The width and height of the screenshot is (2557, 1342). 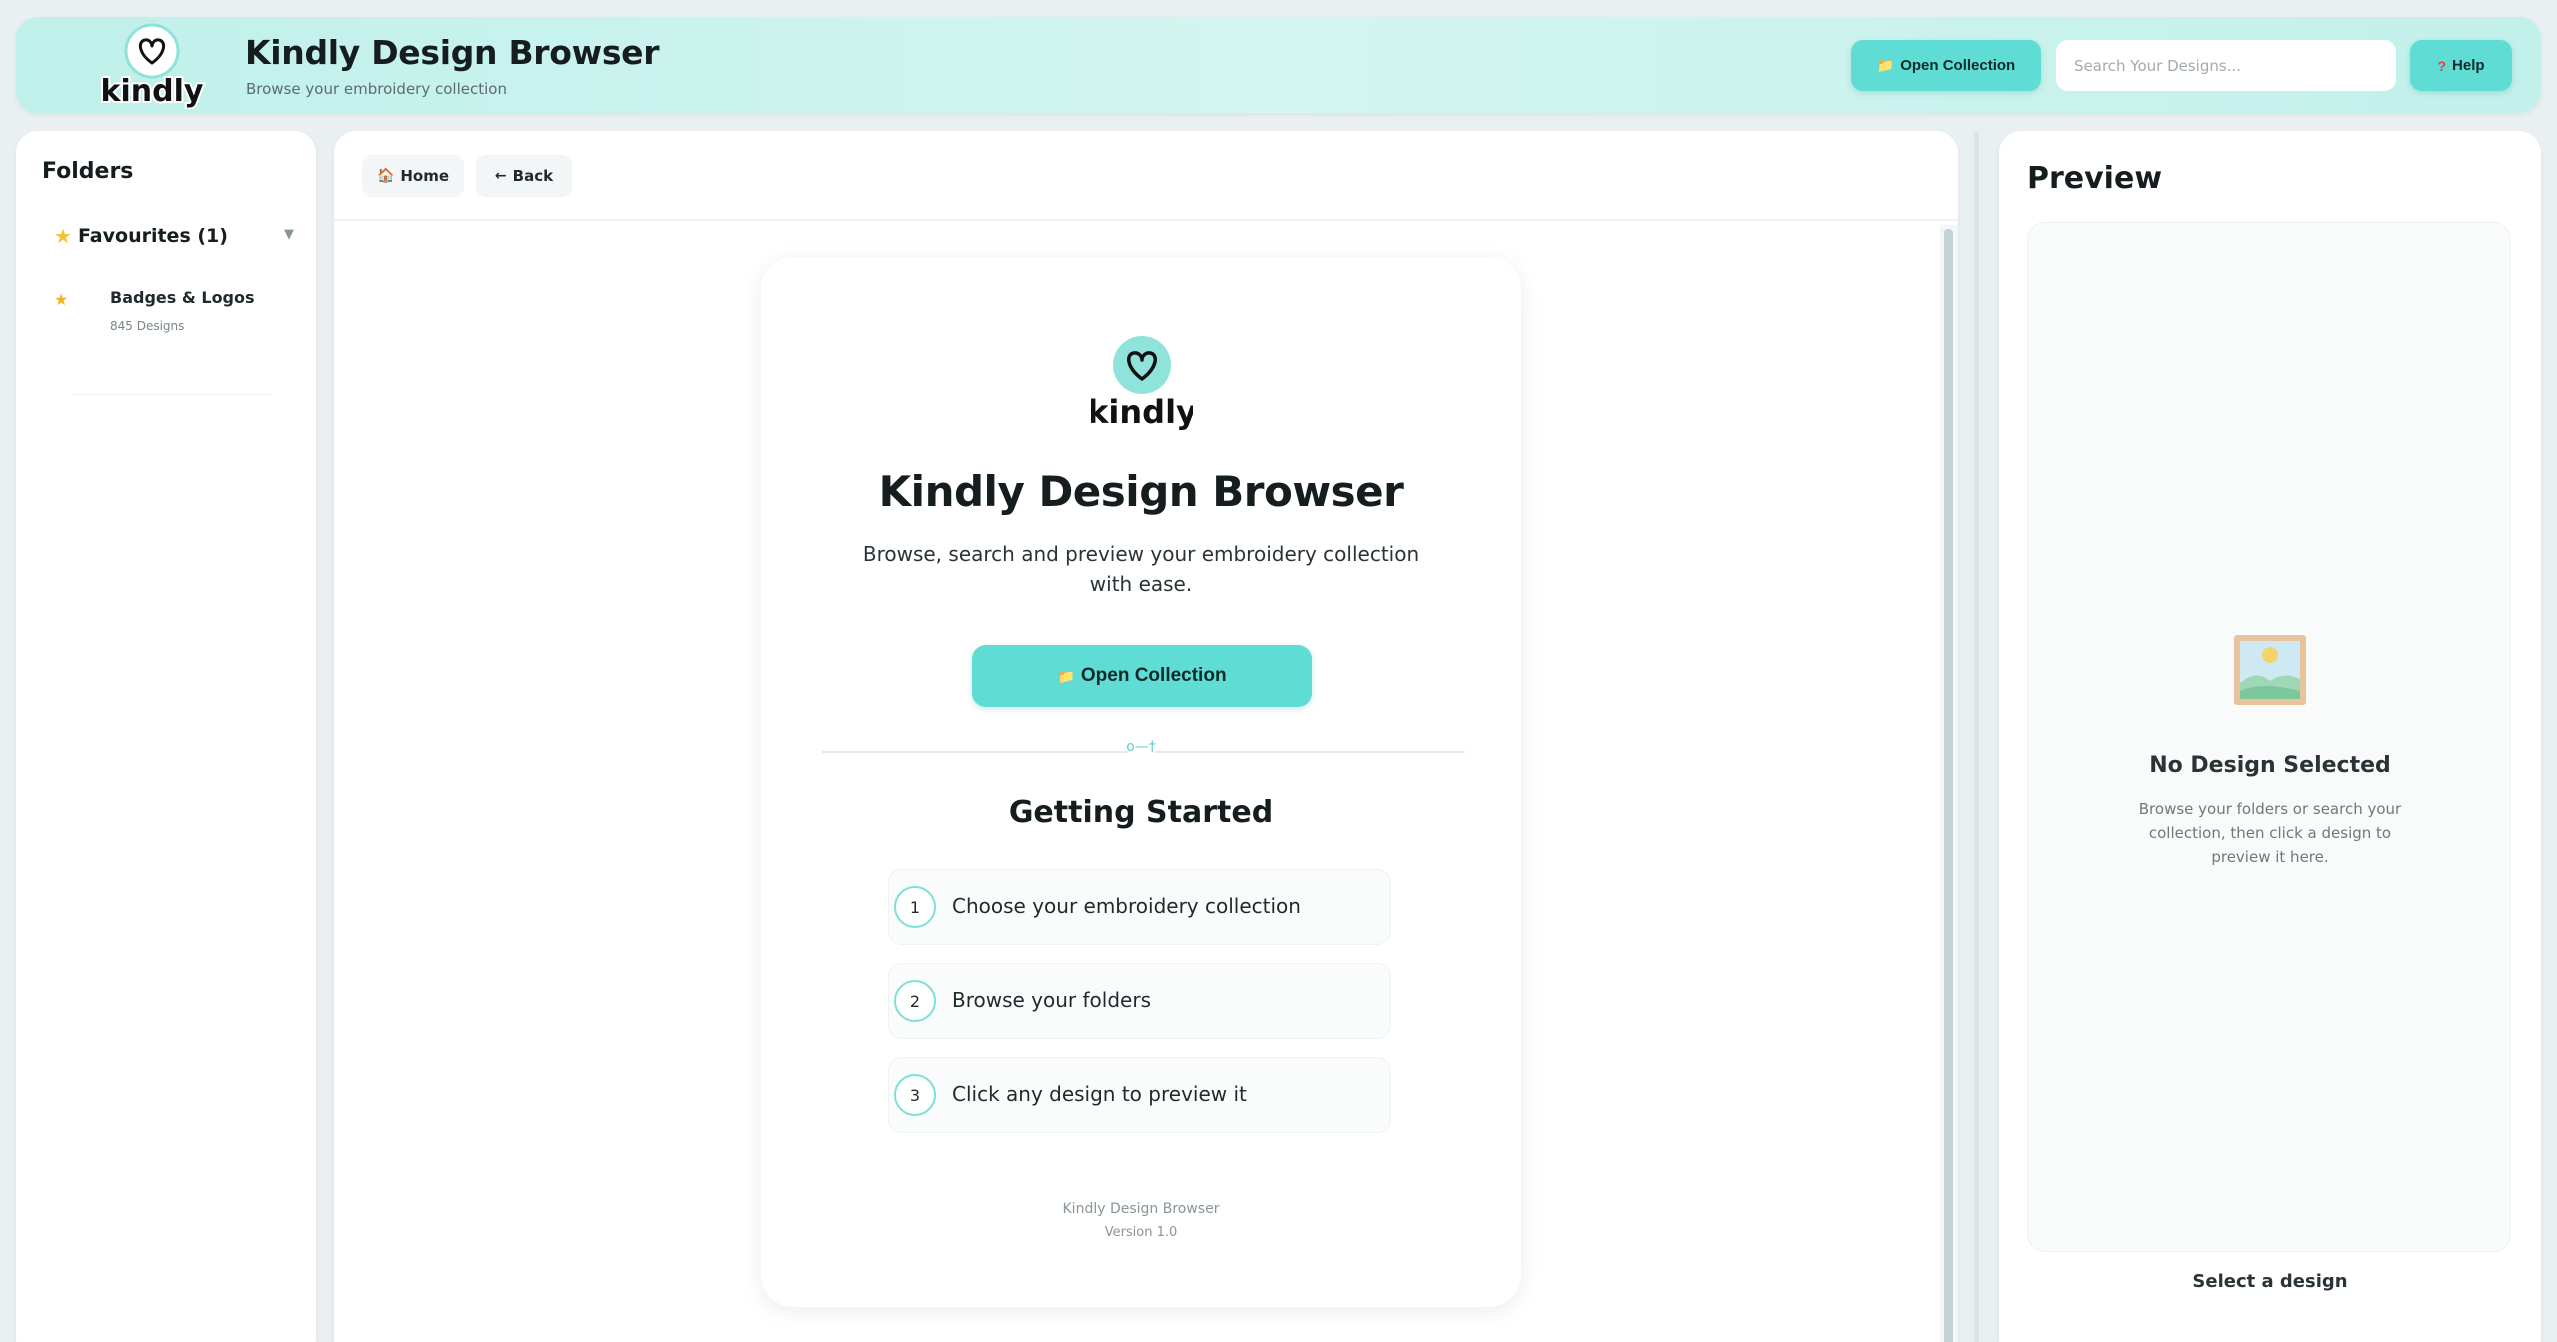 What do you see at coordinates (915, 1095) in the screenshot?
I see `step-number-badge: 3` at bounding box center [915, 1095].